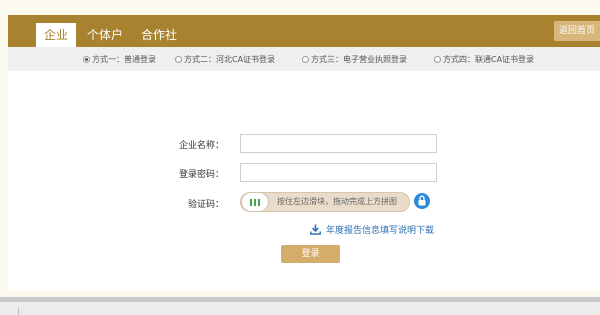 The image size is (600, 315). What do you see at coordinates (337, 201) in the screenshot?
I see `captcha-slider-hint: 按住左边滑块，拖动完成上方拼图` at bounding box center [337, 201].